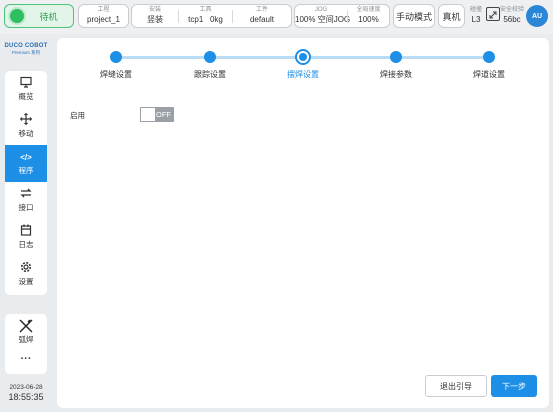 The height and width of the screenshot is (412, 553). What do you see at coordinates (321, 10) in the screenshot?
I see `jog-label: JOG` at bounding box center [321, 10].